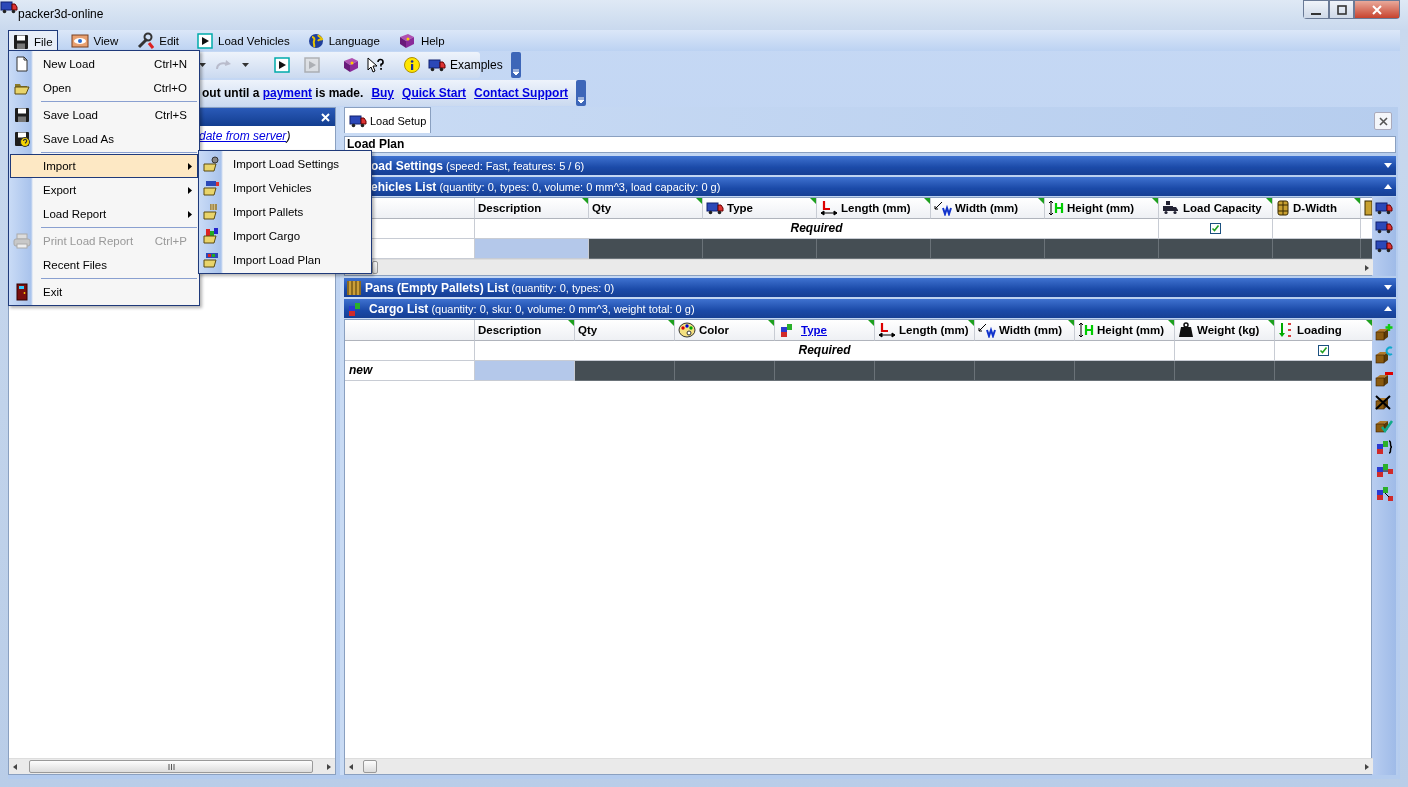  What do you see at coordinates (870, 144) in the screenshot?
I see `load-plan-field: Load Plan` at bounding box center [870, 144].